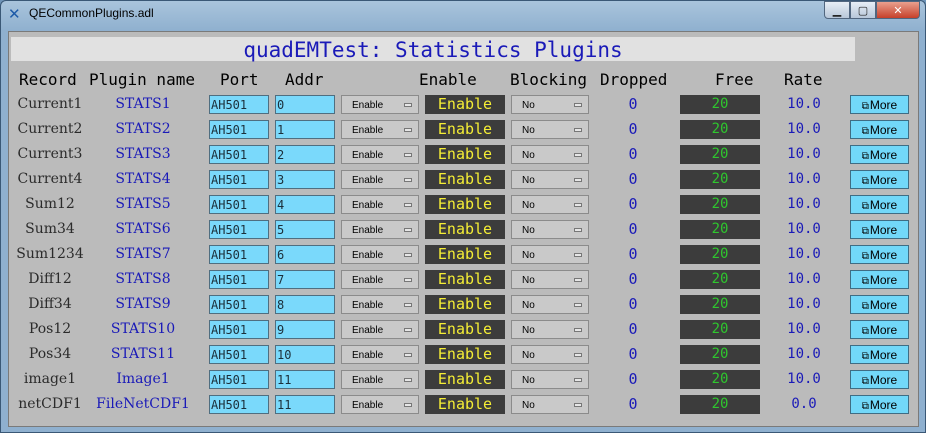 The height and width of the screenshot is (433, 926). What do you see at coordinates (50, 154) in the screenshot?
I see `record-label: Current3` at bounding box center [50, 154].